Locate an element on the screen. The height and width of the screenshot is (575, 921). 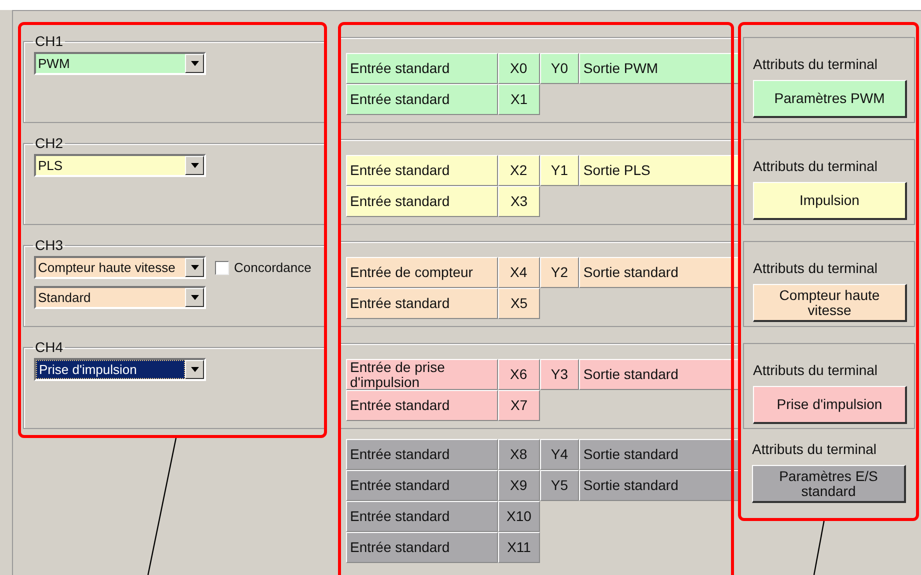
channel-legend: CH4 is located at coordinates (49, 347).